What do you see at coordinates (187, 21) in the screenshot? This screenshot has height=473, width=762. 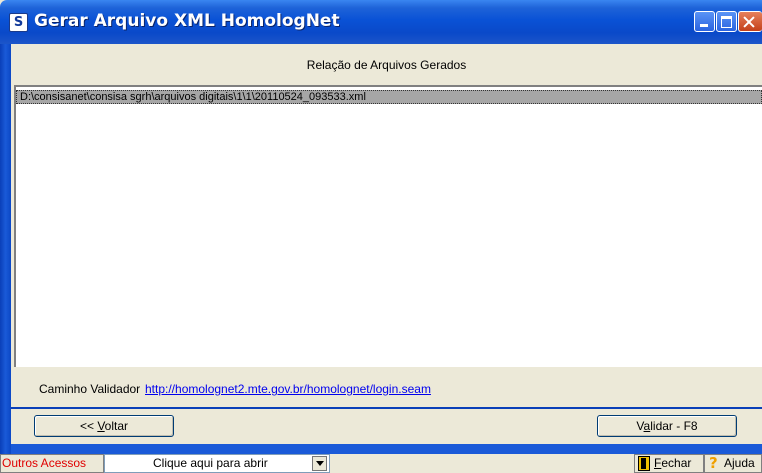 I see `window-title: Gerar Arquivo XML HomologNet` at bounding box center [187, 21].